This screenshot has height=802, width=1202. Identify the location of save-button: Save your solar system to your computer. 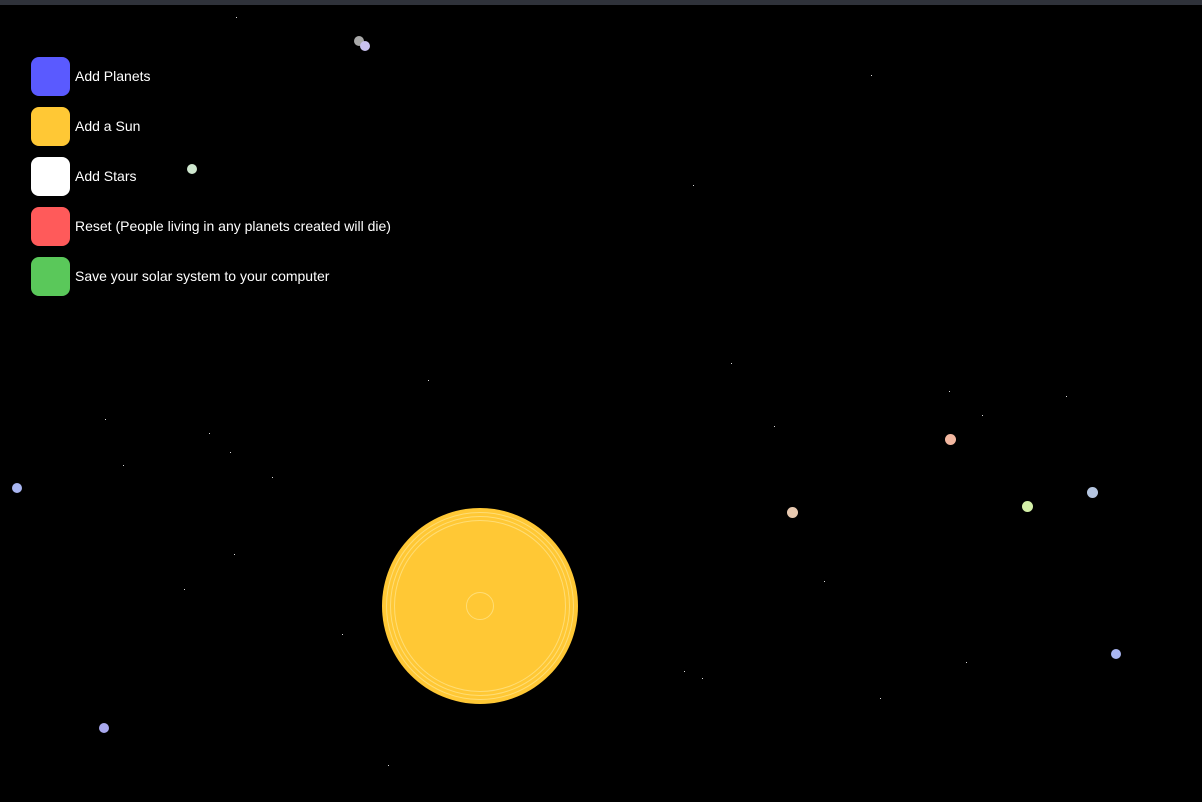
(211, 276).